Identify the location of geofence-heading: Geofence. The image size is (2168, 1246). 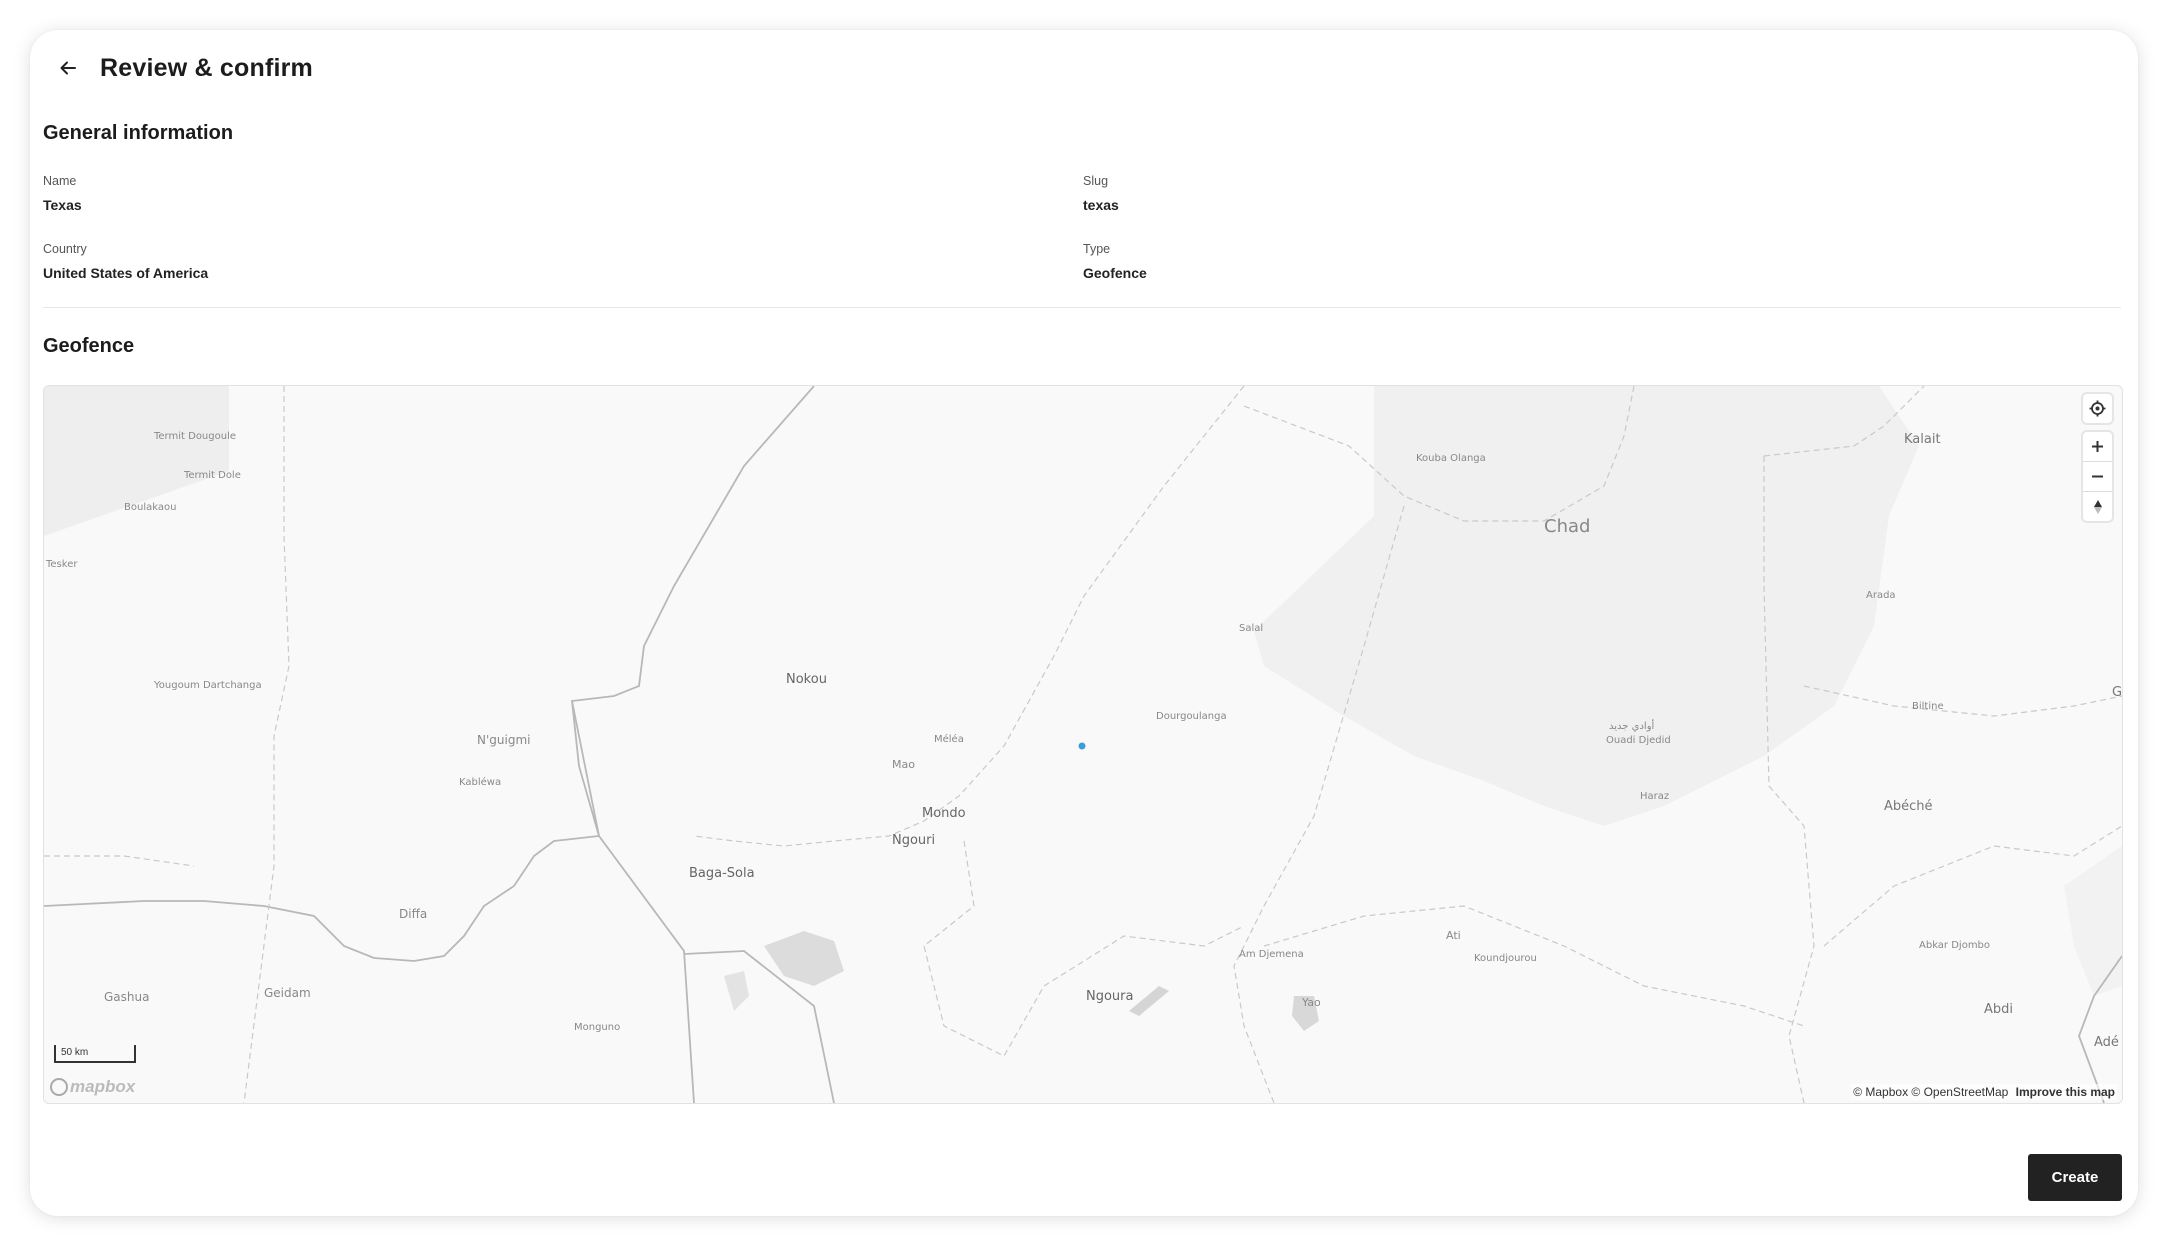
(89, 346).